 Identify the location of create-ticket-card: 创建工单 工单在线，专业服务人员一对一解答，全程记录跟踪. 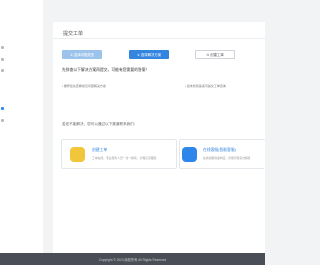
(119, 154).